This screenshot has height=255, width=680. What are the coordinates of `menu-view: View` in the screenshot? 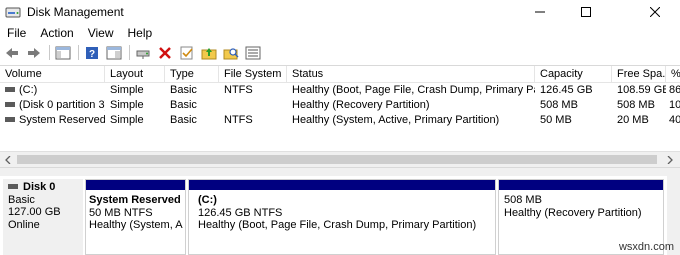 It's located at (101, 33).